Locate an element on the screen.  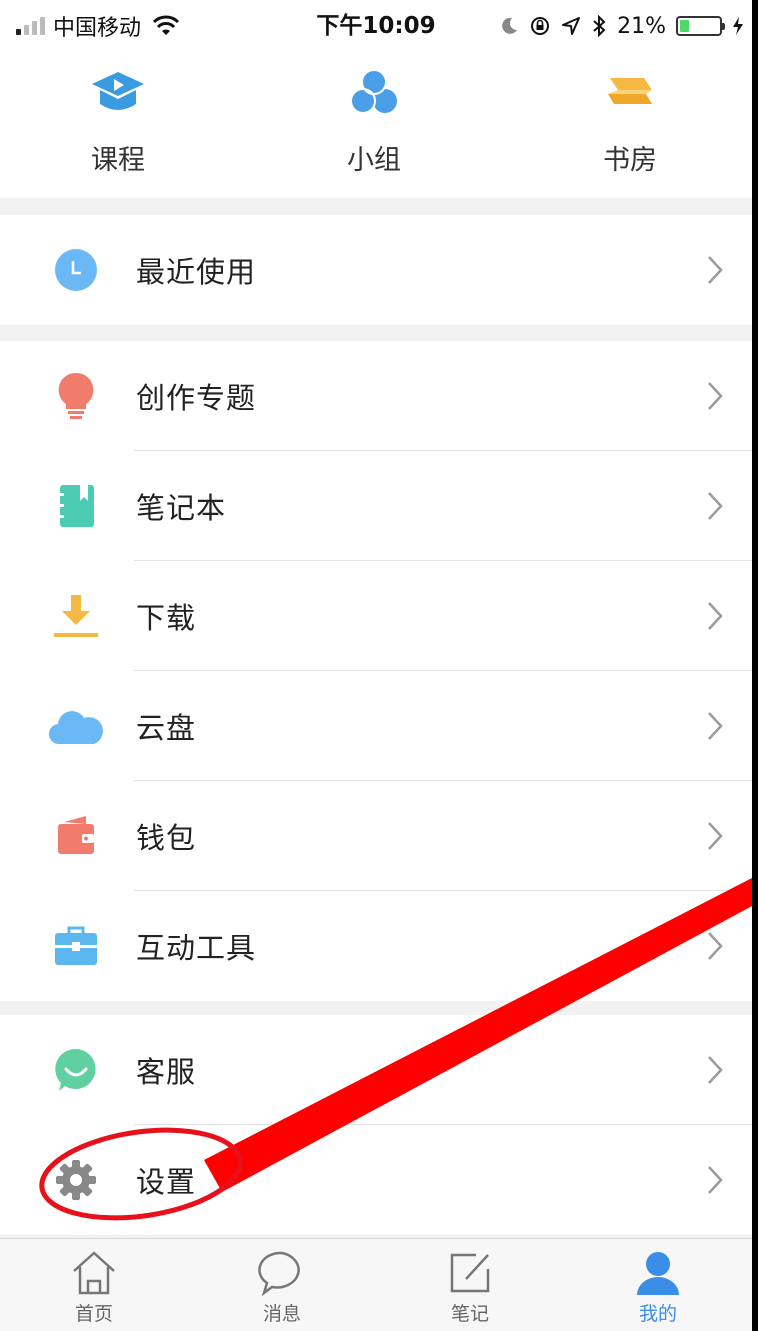
bluetooth-icon is located at coordinates (599, 26).